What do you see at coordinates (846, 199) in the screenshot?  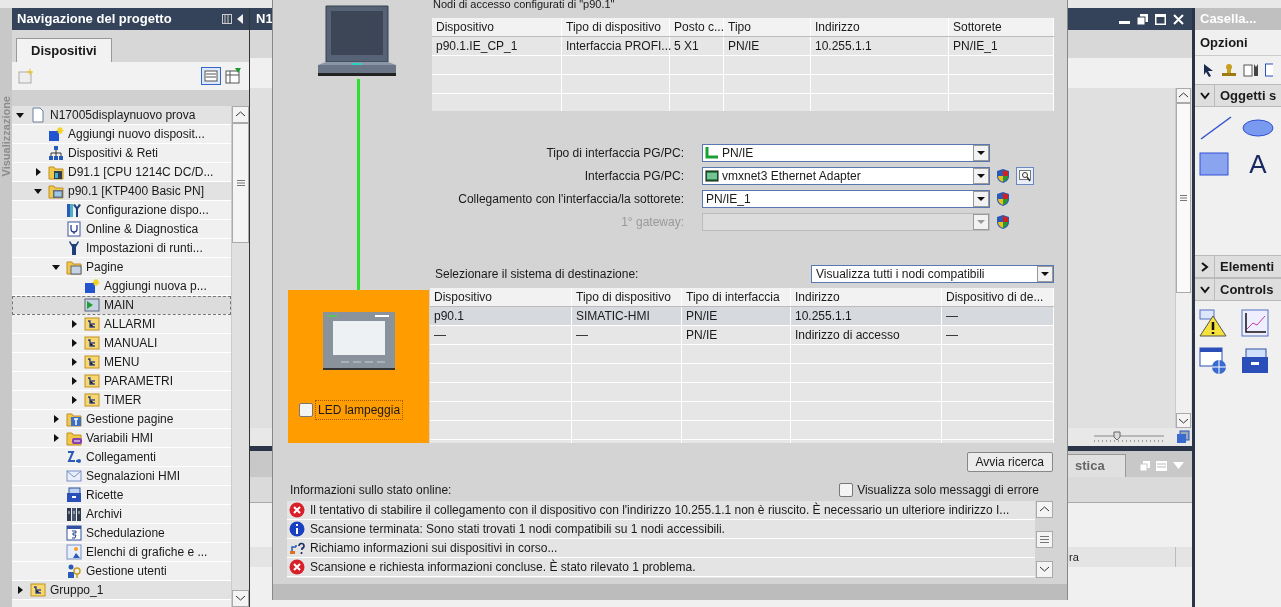 I see `dropdown-field: PN/IE_1` at bounding box center [846, 199].